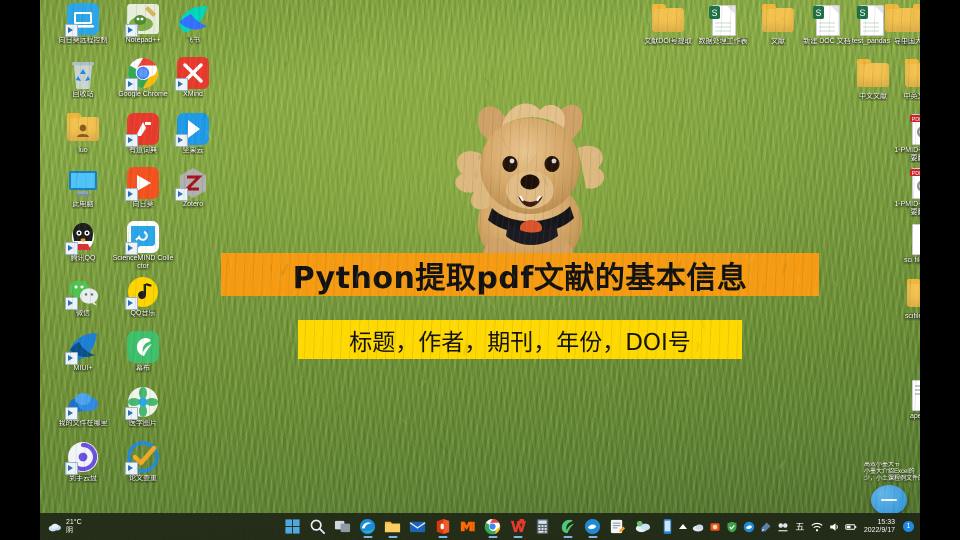 The width and height of the screenshot is (960, 540). Describe the element at coordinates (766, 527) in the screenshot. I see `pen-icon` at that location.